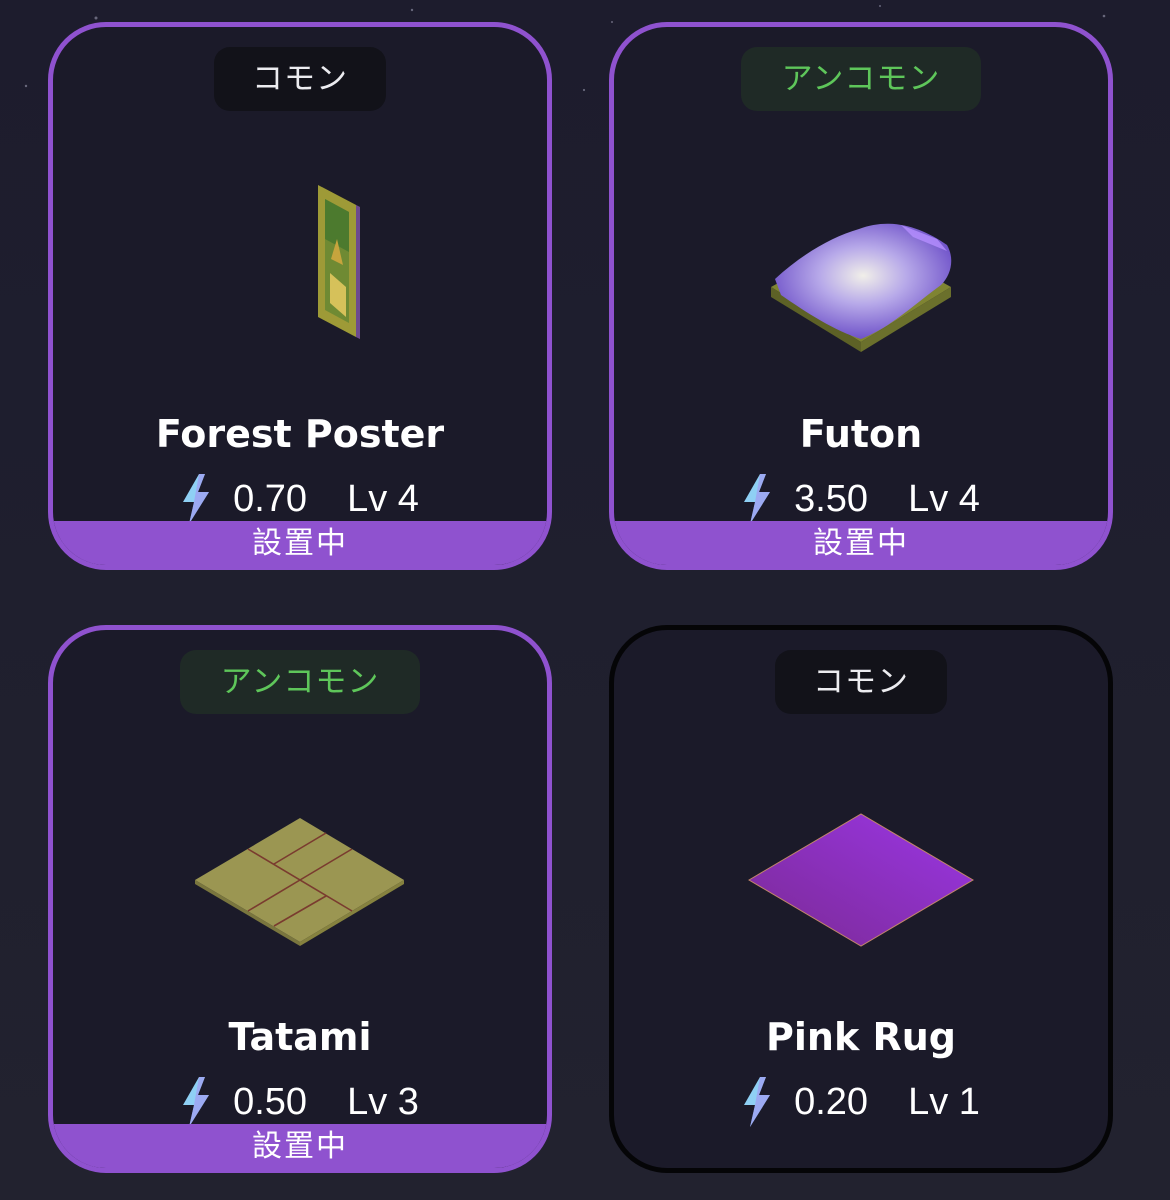 The image size is (1170, 1200). Describe the element at coordinates (831, 498) in the screenshot. I see `energy-value: 3.50` at that location.